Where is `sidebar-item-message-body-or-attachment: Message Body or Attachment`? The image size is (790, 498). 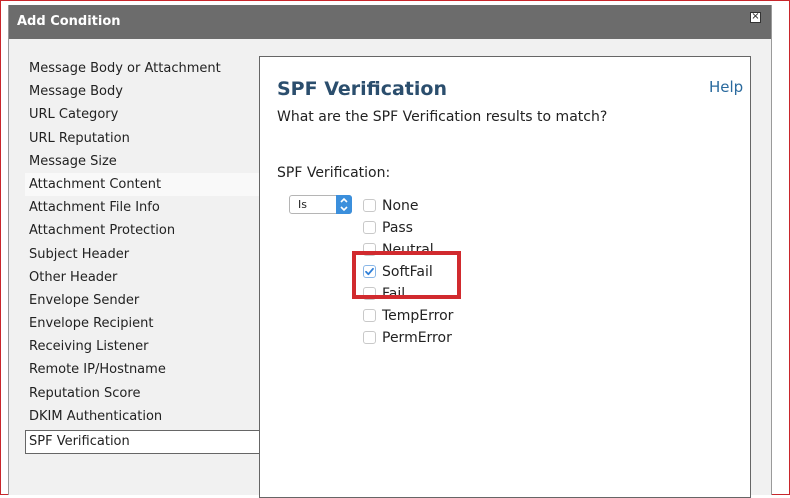
sidebar-item-message-body-or-attachment: Message Body or Attachment is located at coordinates (142, 68).